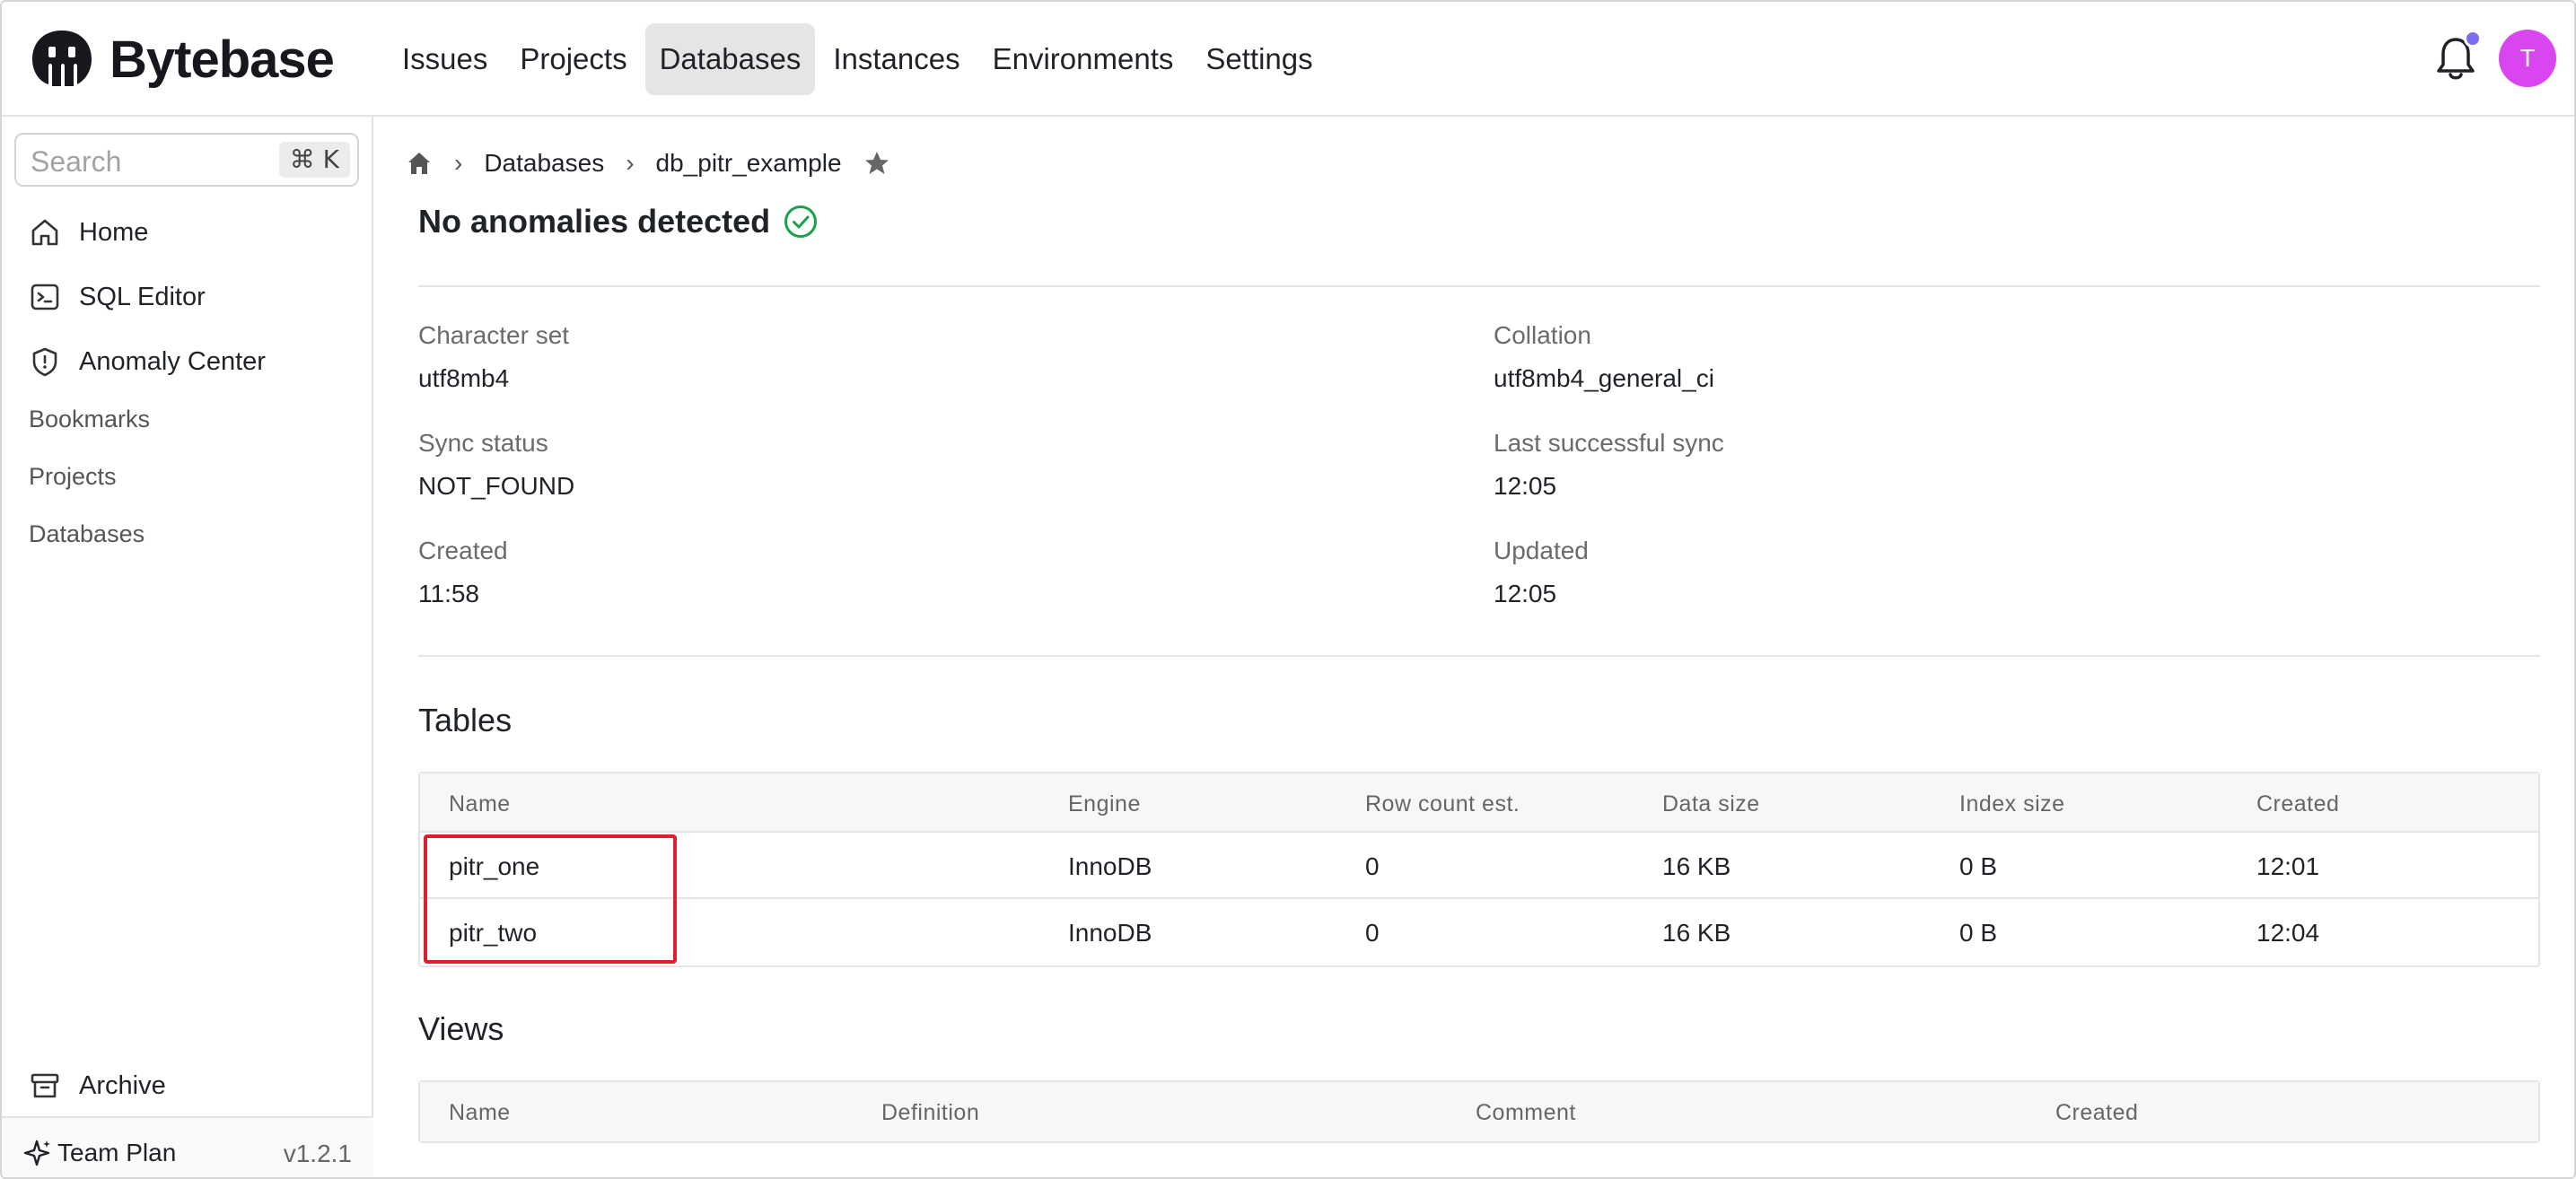 Image resolution: width=2576 pixels, height=1179 pixels. Describe the element at coordinates (1083, 59) in the screenshot. I see `nav-environments: Environments` at that location.